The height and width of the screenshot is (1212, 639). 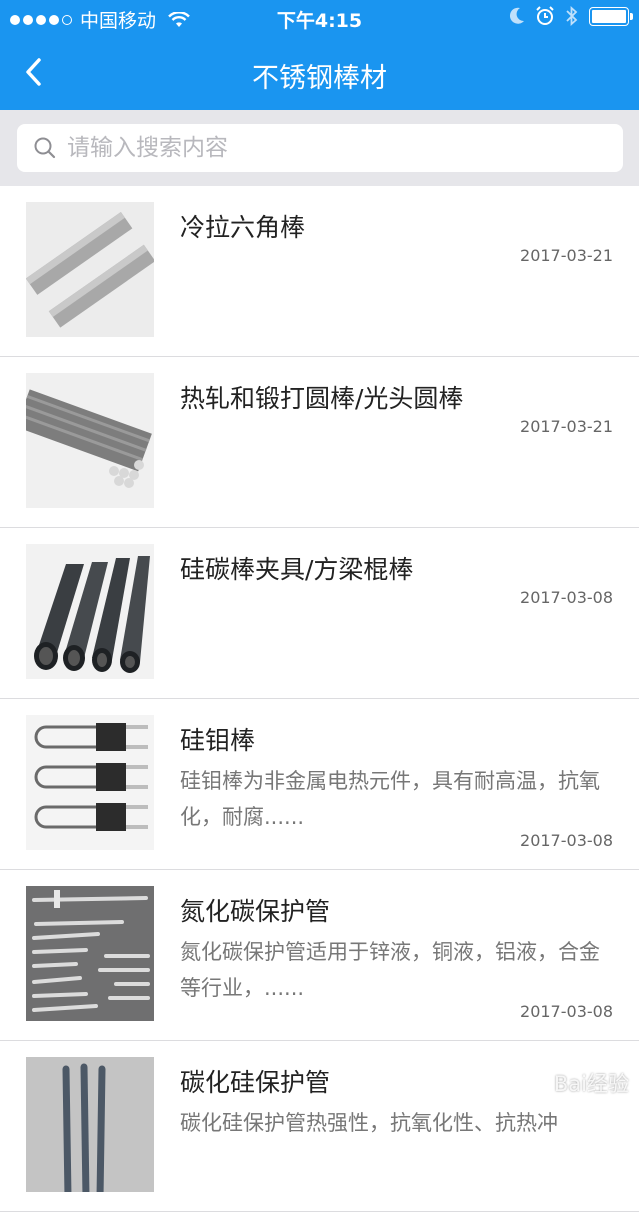 I want to click on alarm-icon, so click(x=545, y=15).